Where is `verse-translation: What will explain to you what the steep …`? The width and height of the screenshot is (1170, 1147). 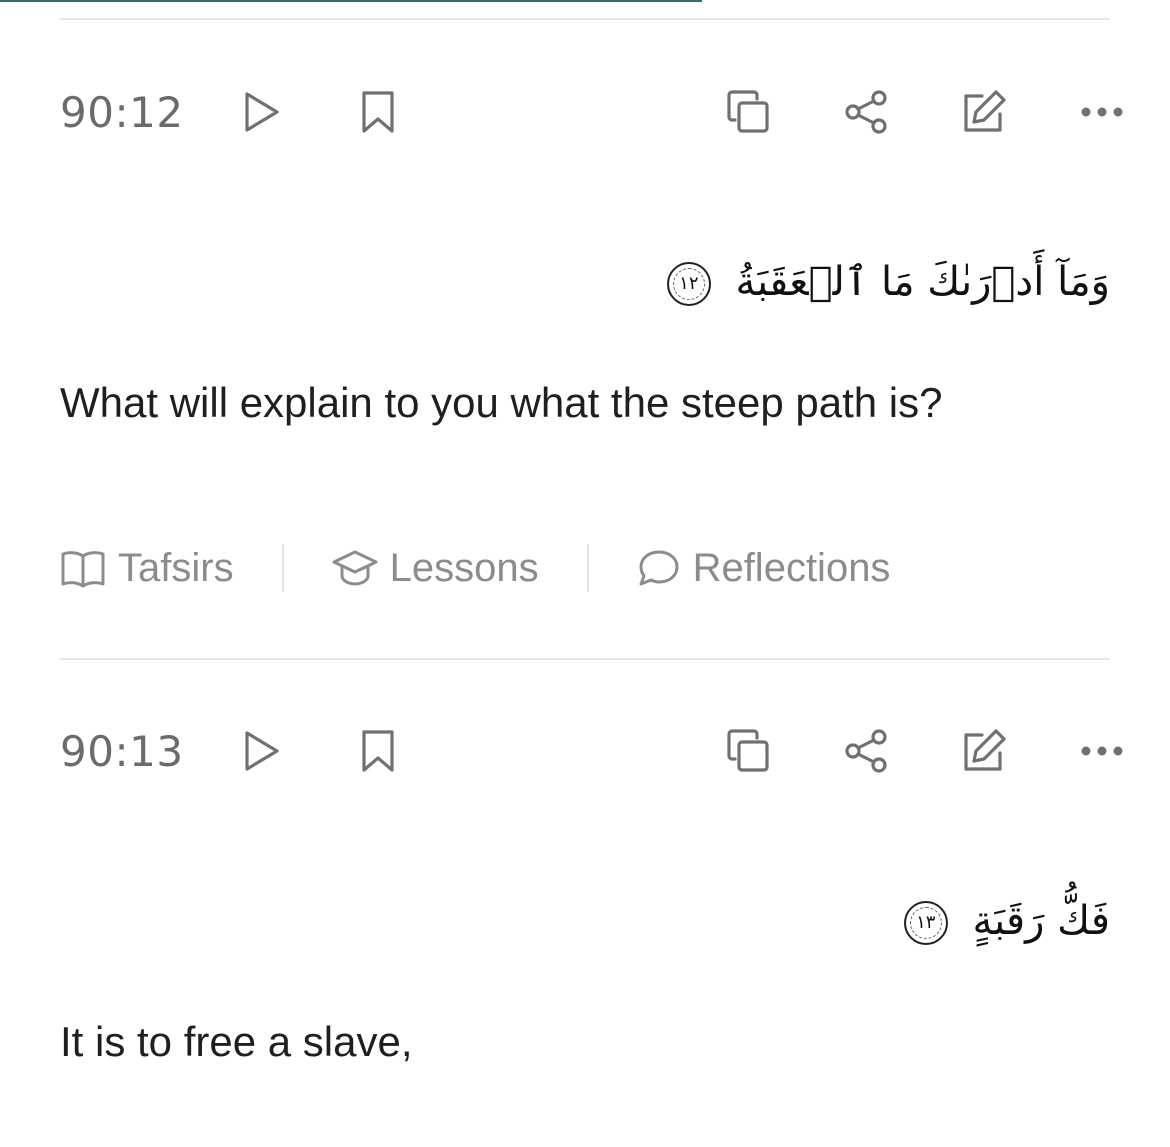 verse-translation: What will explain to you what the steep … is located at coordinates (501, 402).